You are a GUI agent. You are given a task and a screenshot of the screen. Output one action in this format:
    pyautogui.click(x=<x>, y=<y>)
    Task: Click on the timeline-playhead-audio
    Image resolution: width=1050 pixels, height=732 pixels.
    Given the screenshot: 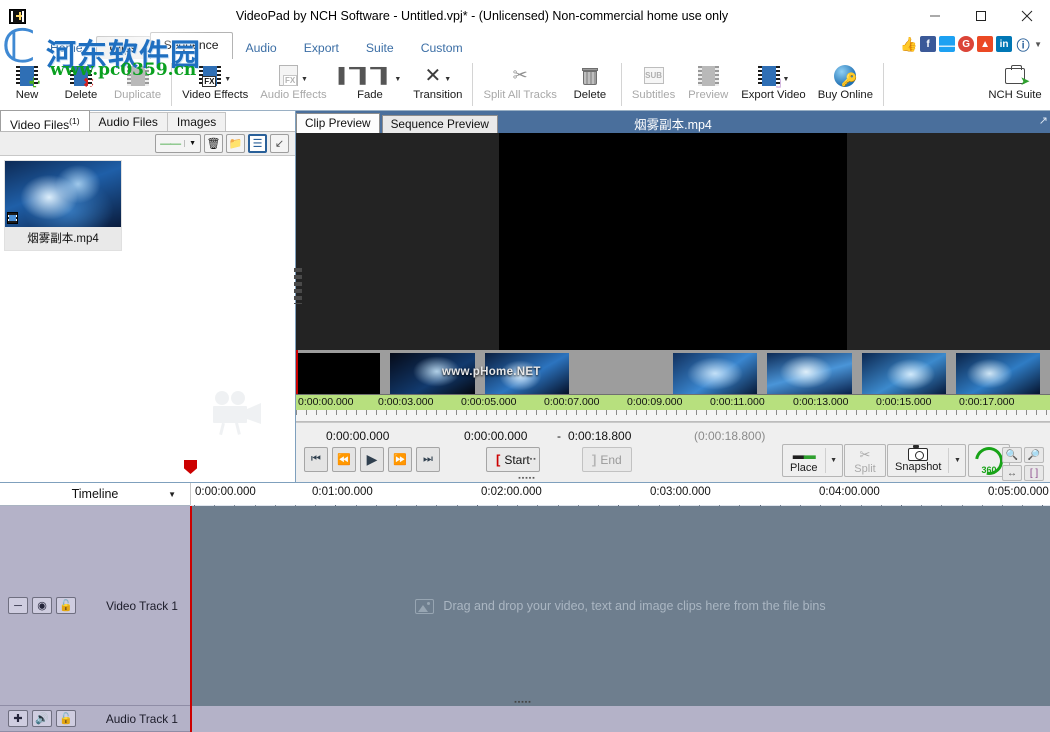 What is the action you would take?
    pyautogui.click(x=191, y=719)
    